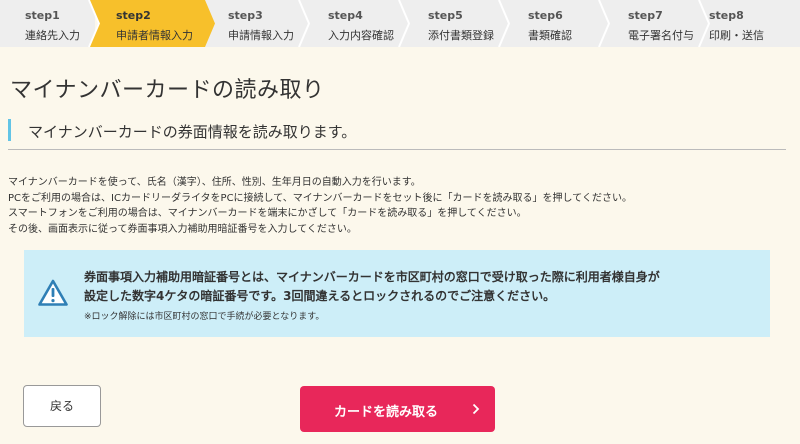 The image size is (800, 444). I want to click on notice-subtext: ※ロック解除には市区町村の窓口で手続が必要となります。, so click(204, 317).